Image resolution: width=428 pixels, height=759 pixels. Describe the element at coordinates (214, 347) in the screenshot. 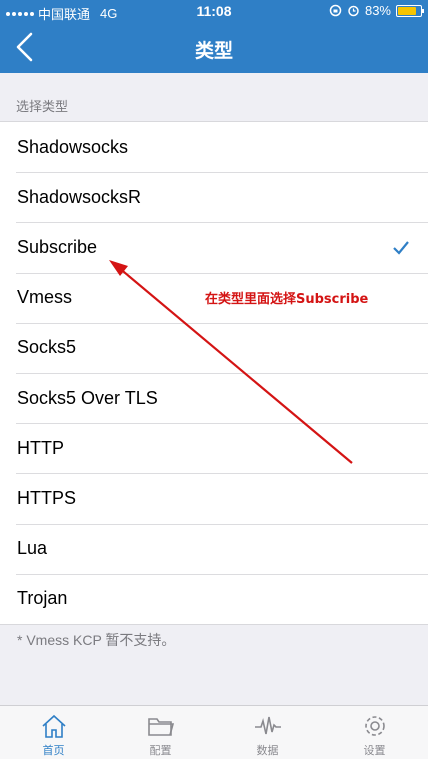

I see `type-option-socks5: Socks5` at that location.